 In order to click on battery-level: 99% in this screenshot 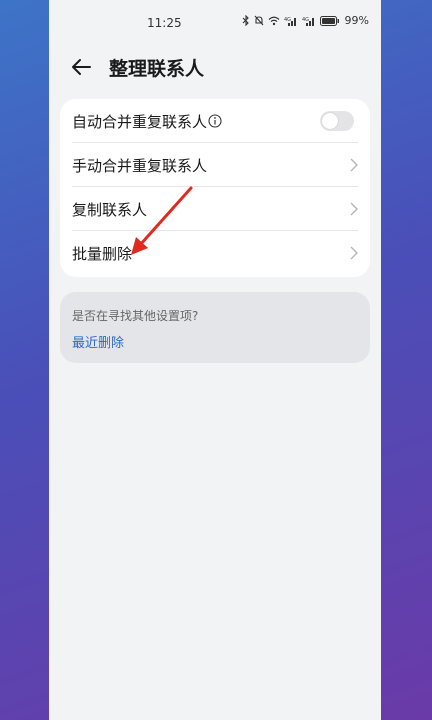, I will do `click(356, 20)`.